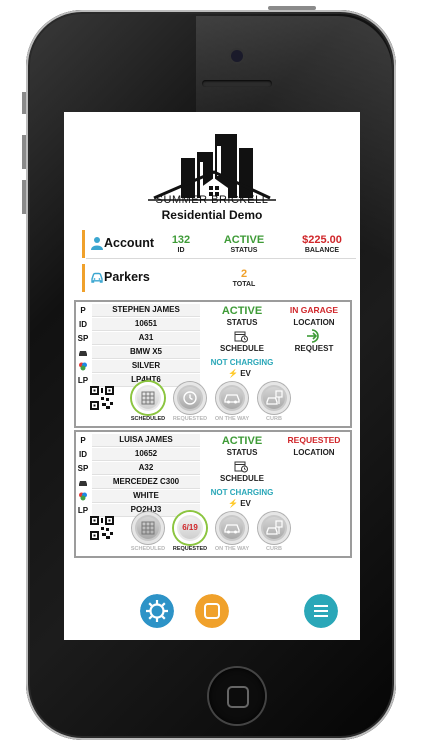 The height and width of the screenshot is (750, 422). Describe the element at coordinates (138, 338) in the screenshot. I see `card-row-space: SP A31` at that location.